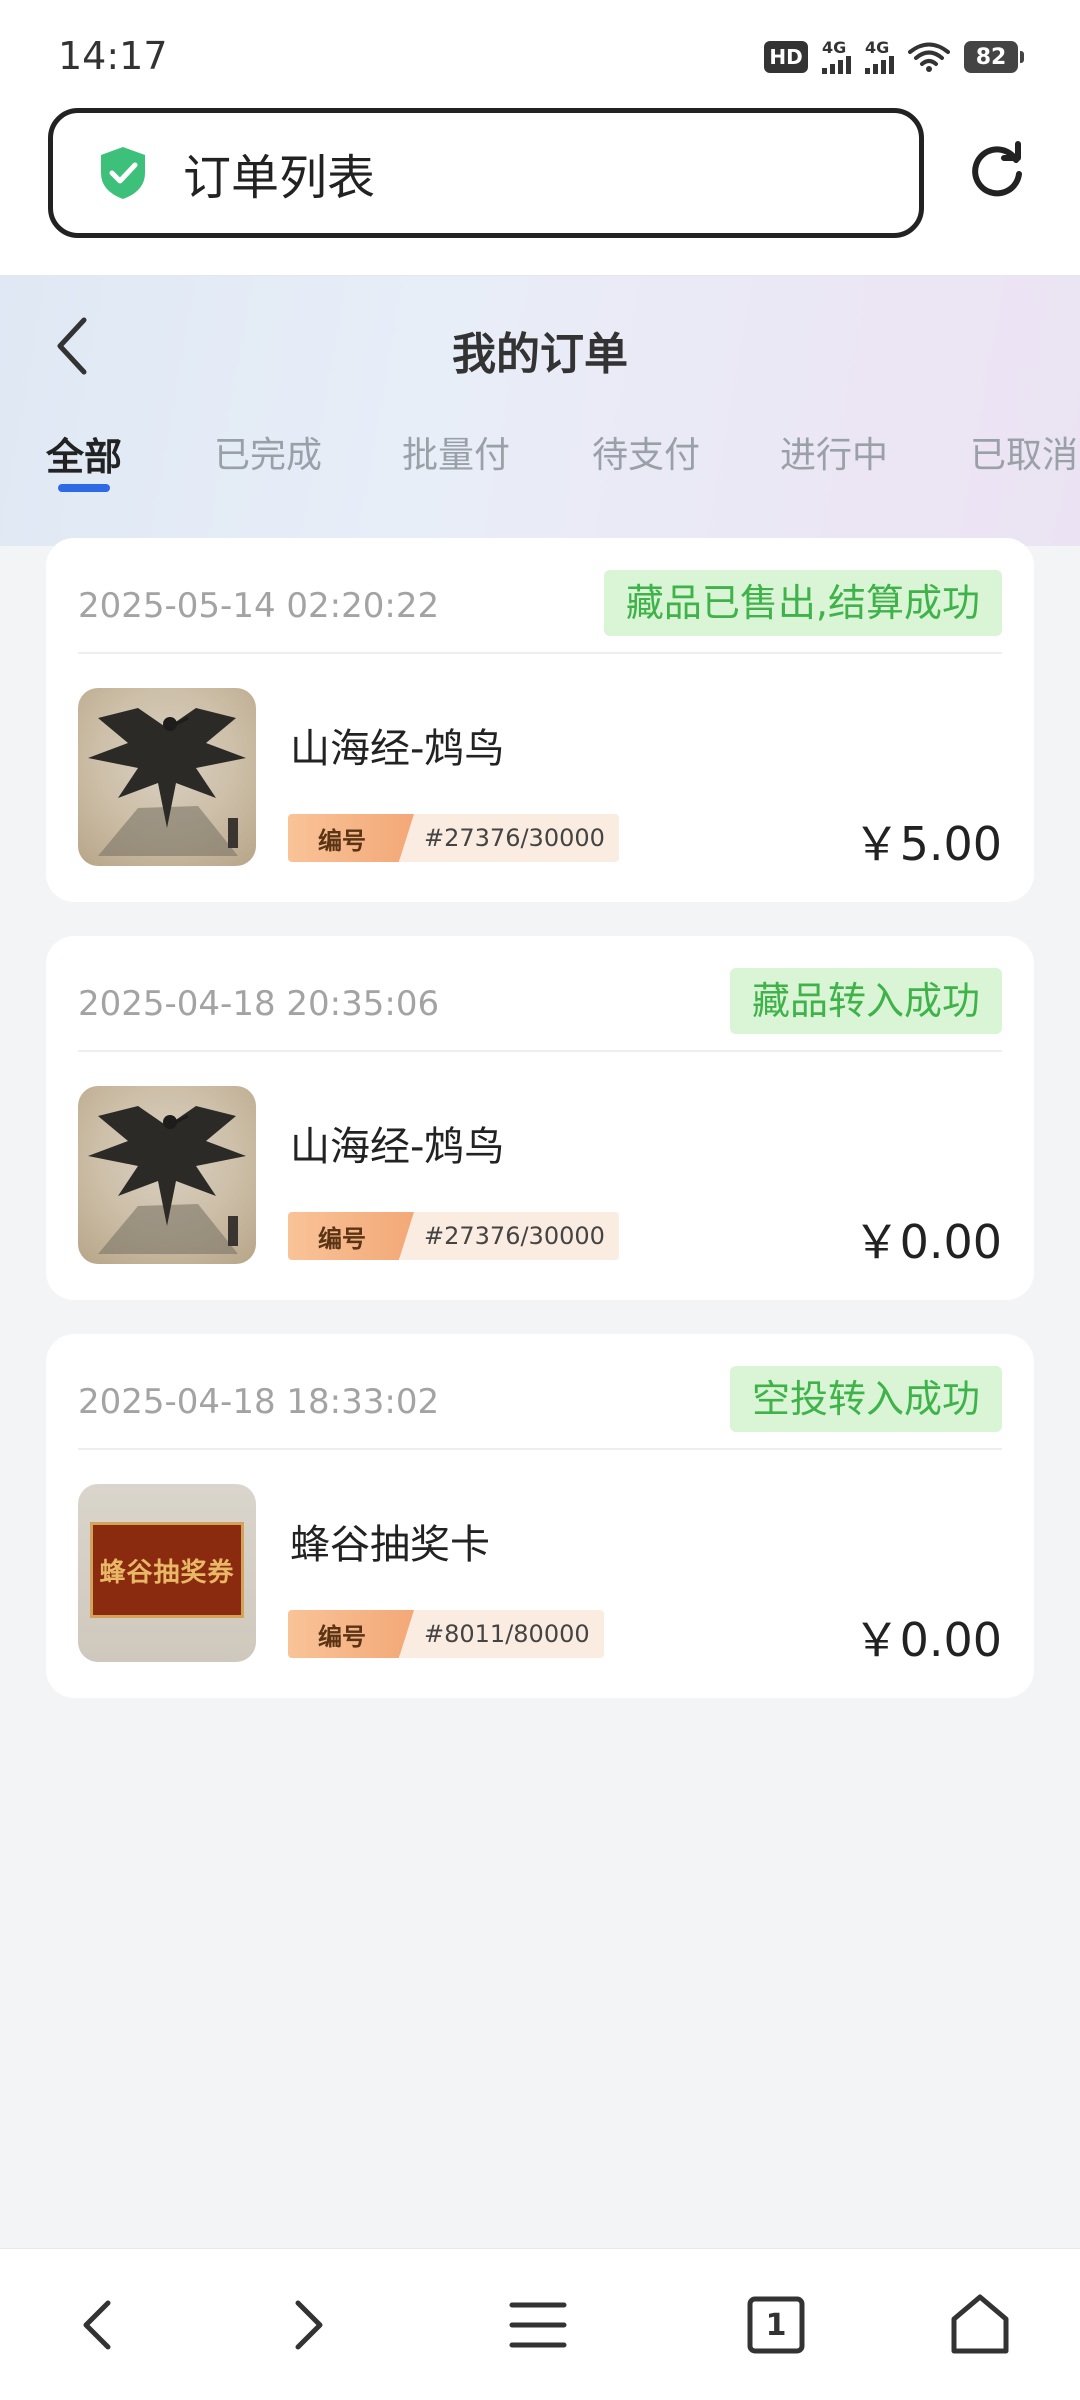 The width and height of the screenshot is (1080, 2400). Describe the element at coordinates (540, 466) in the screenshot. I see `order-status-tabs: 全部 已完成 批量付 待支付 进行中 已取消` at that location.